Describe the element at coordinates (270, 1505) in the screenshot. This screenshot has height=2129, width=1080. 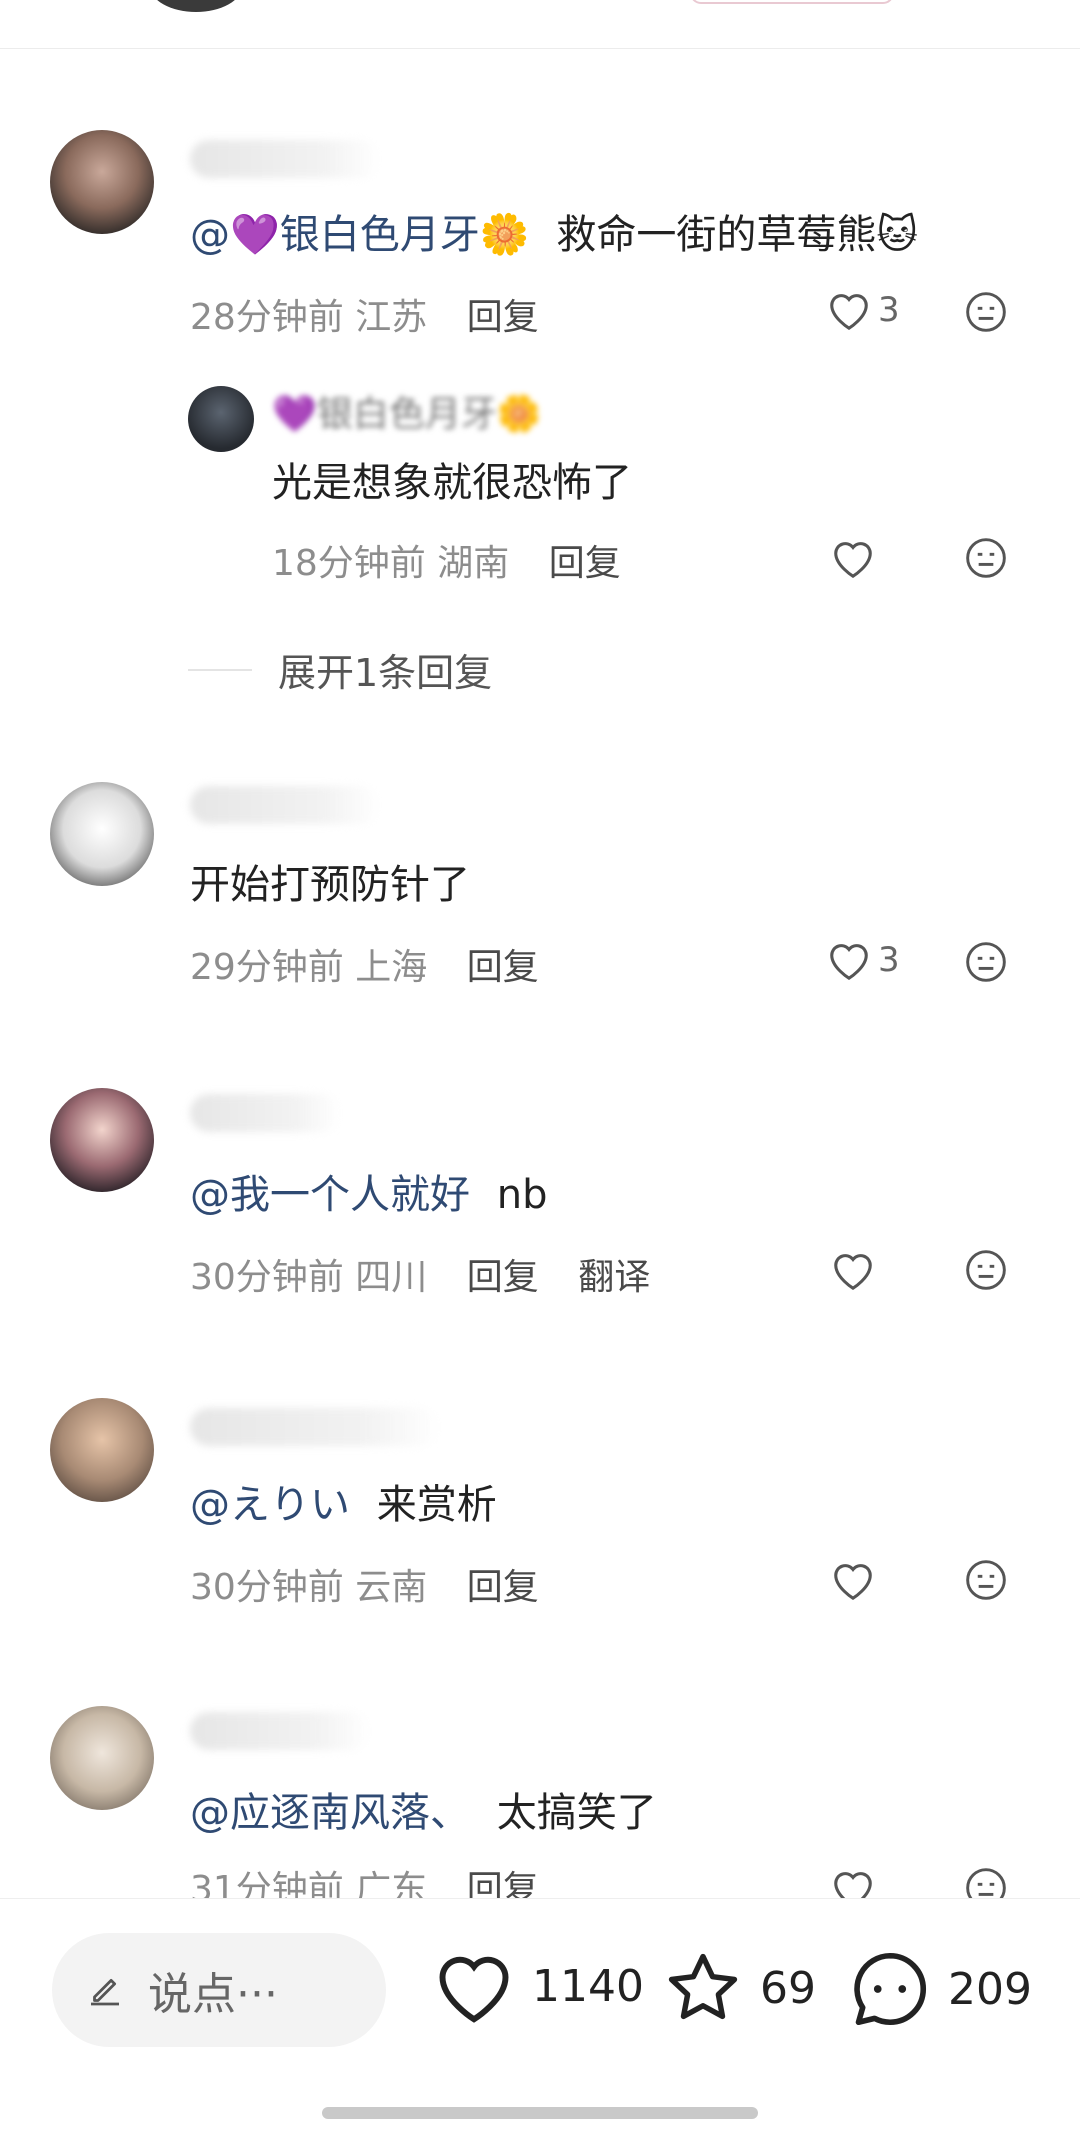
I see `mention-link: @えりい` at that location.